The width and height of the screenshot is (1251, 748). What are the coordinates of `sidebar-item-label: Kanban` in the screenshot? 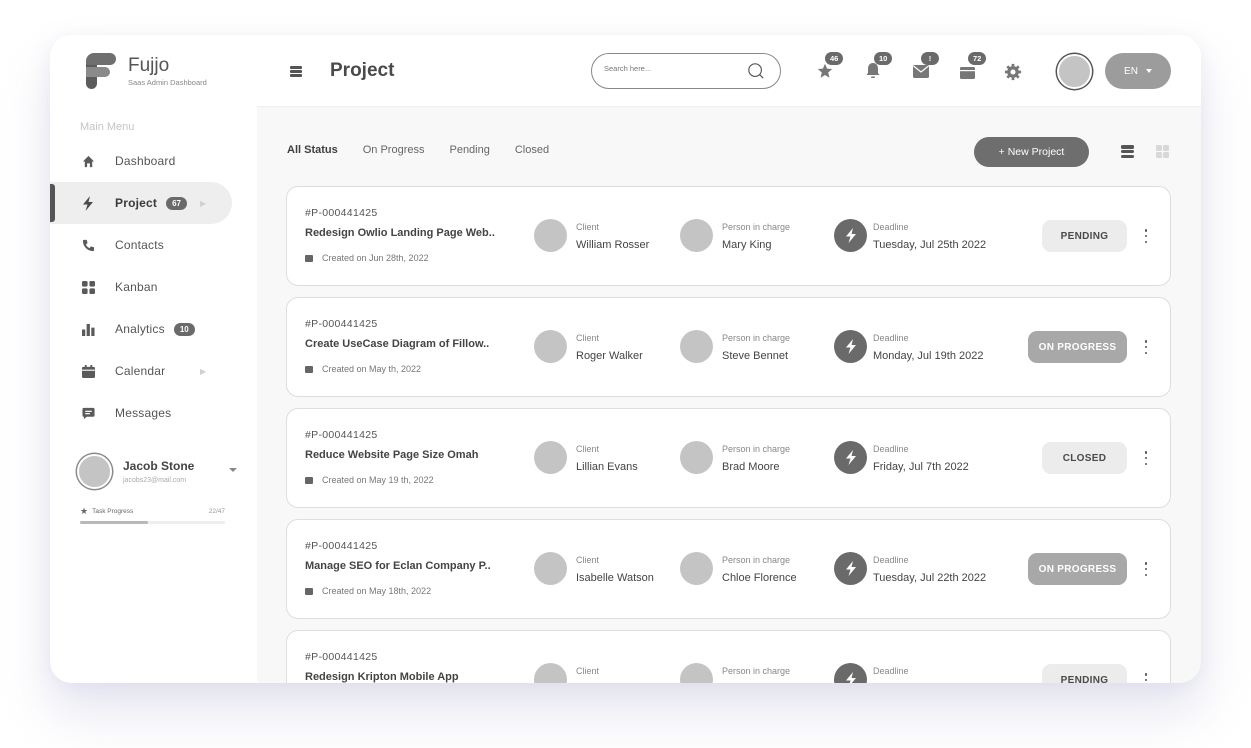 It's located at (136, 287).